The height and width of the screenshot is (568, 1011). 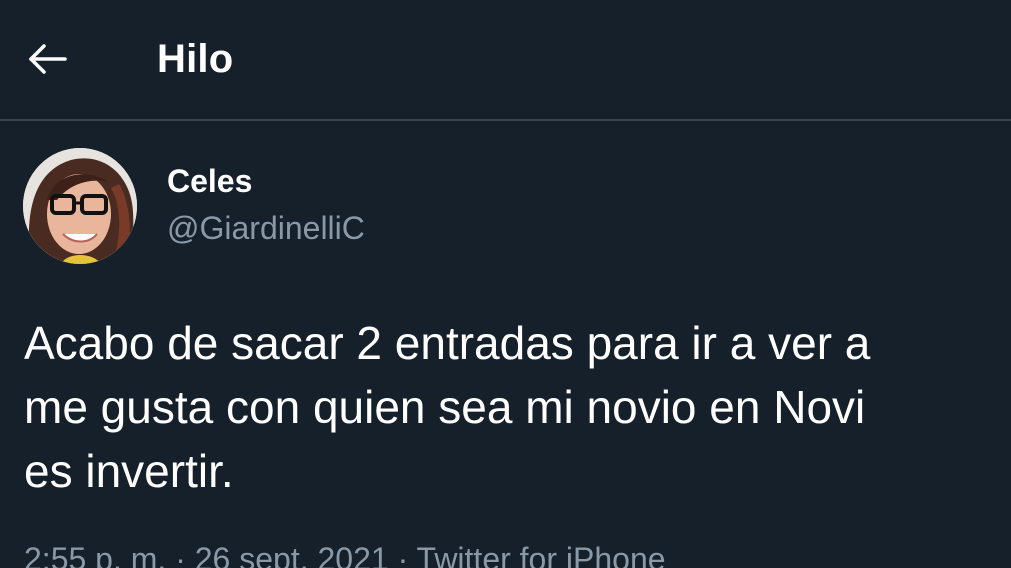 I want to click on profile-photo-icon, so click(x=80, y=206).